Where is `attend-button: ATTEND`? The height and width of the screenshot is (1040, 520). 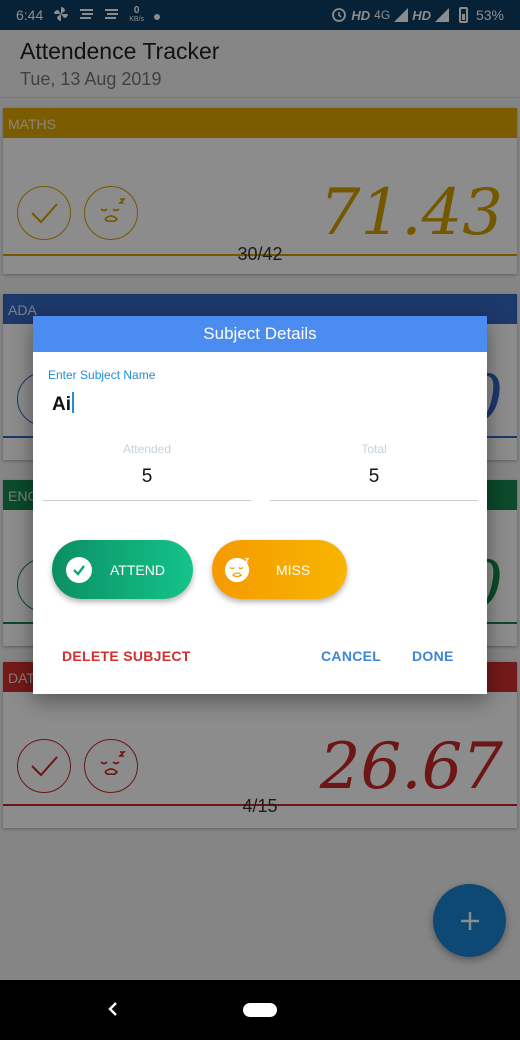 attend-button: ATTEND is located at coordinates (122, 569).